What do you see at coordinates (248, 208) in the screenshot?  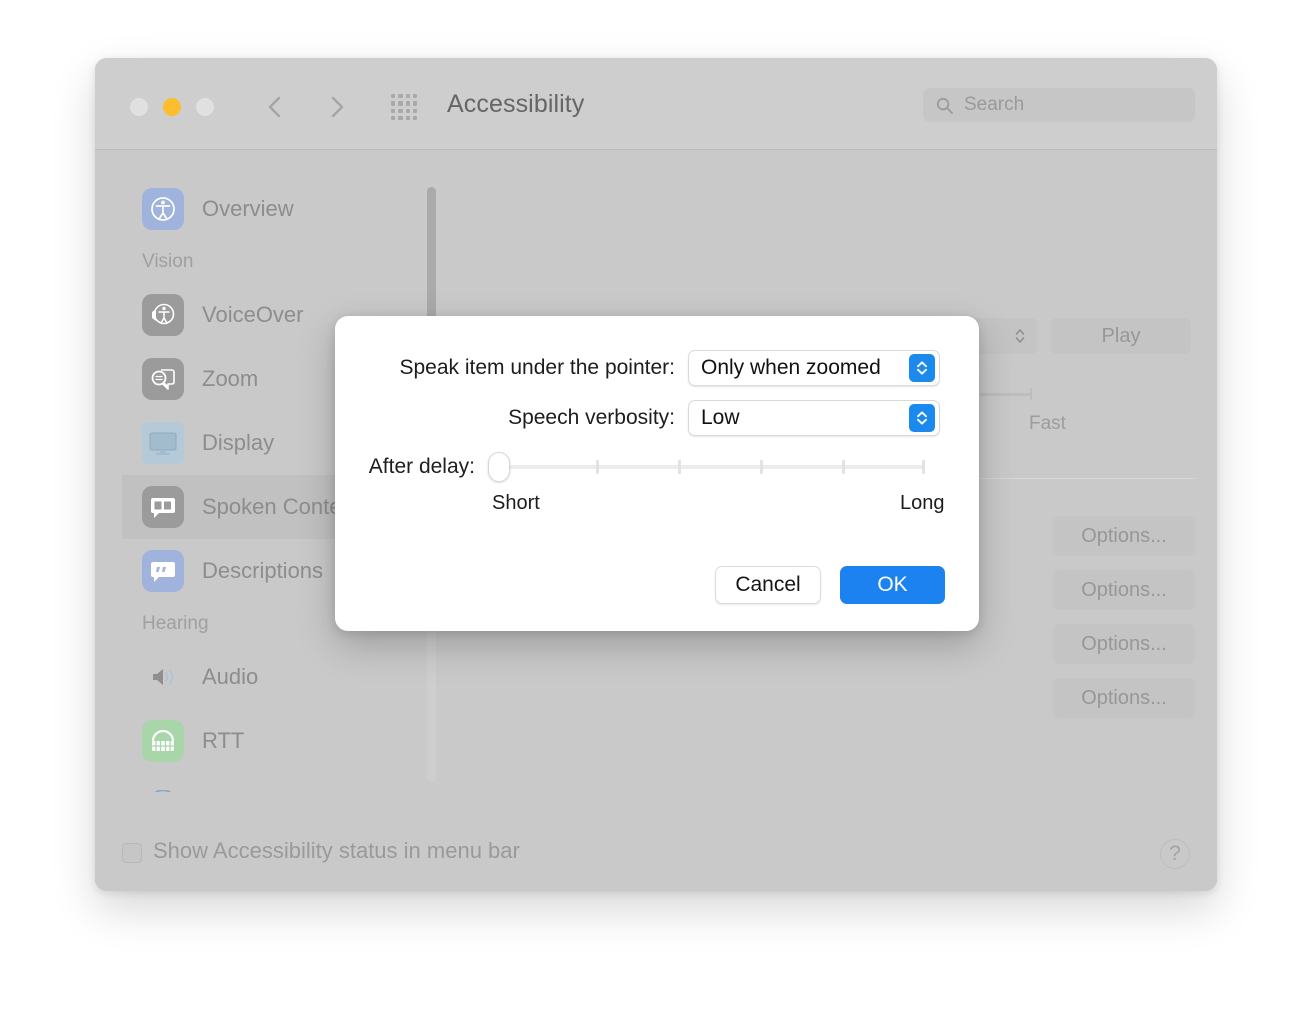 I see `sidebar-item-label: Overview` at bounding box center [248, 208].